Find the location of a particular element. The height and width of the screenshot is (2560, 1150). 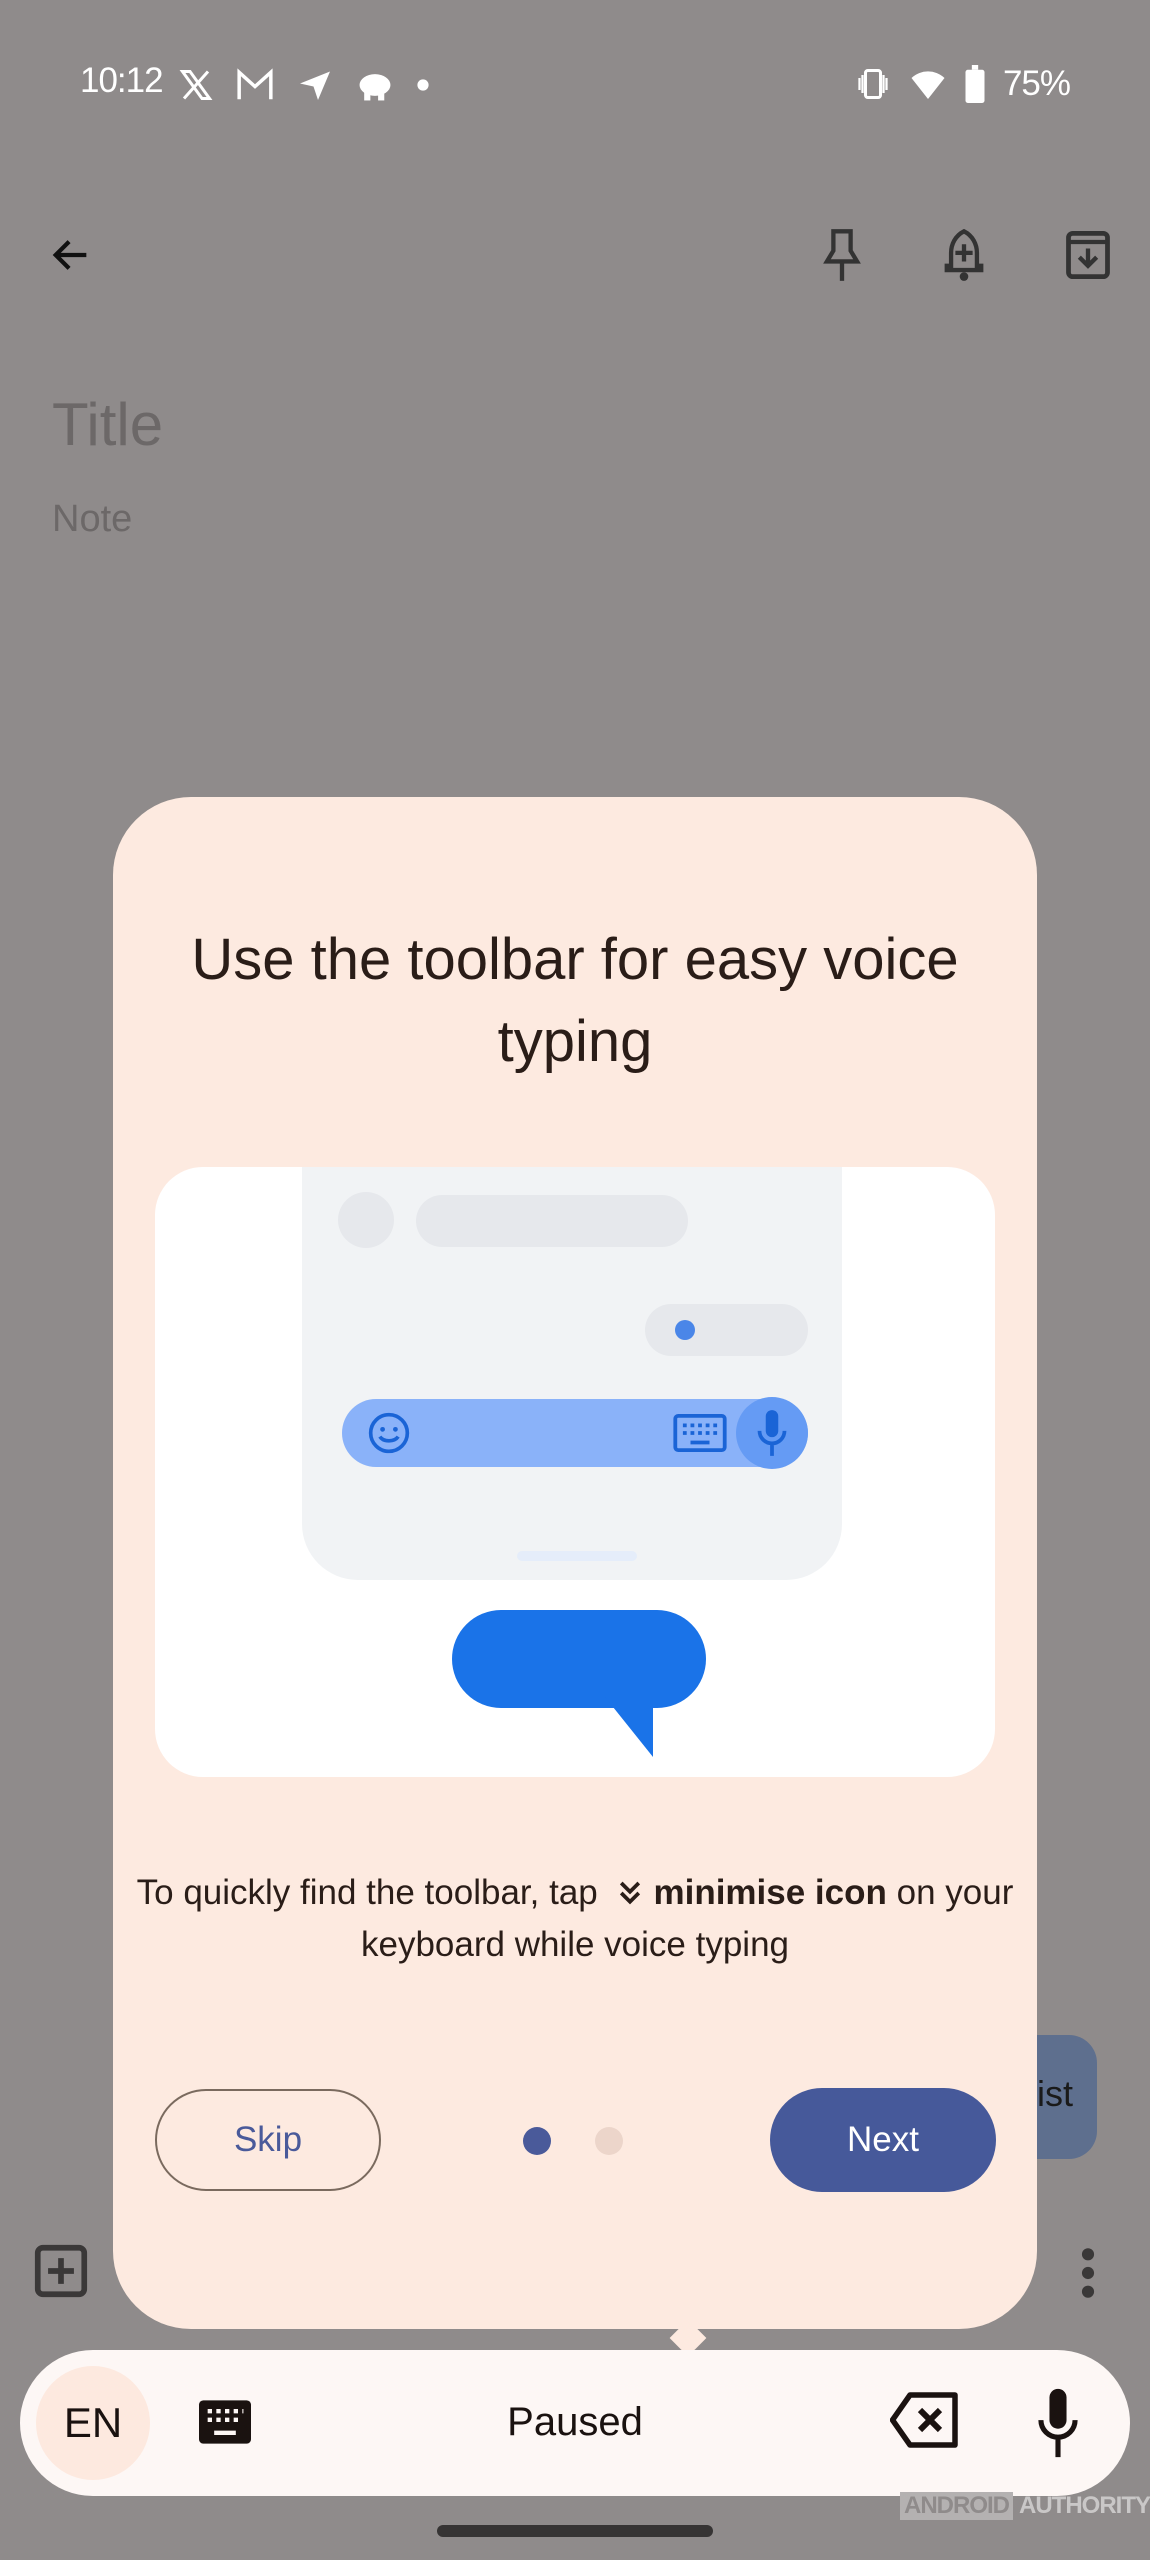

pin-icon is located at coordinates (842, 255).